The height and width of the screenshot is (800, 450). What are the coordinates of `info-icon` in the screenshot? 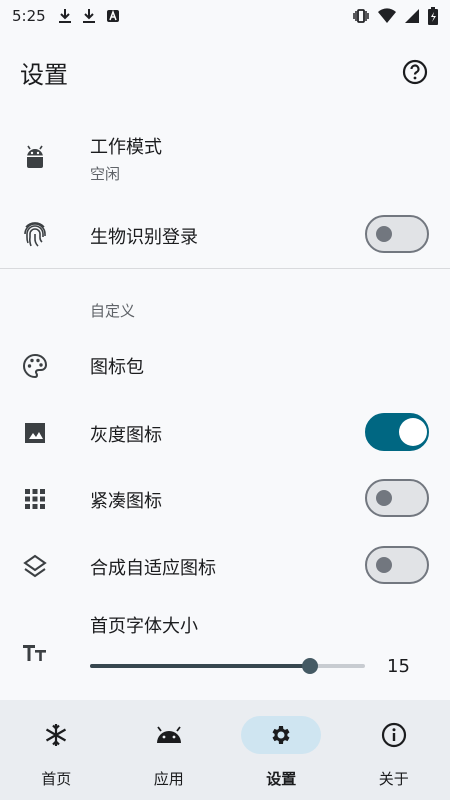 It's located at (393, 735).